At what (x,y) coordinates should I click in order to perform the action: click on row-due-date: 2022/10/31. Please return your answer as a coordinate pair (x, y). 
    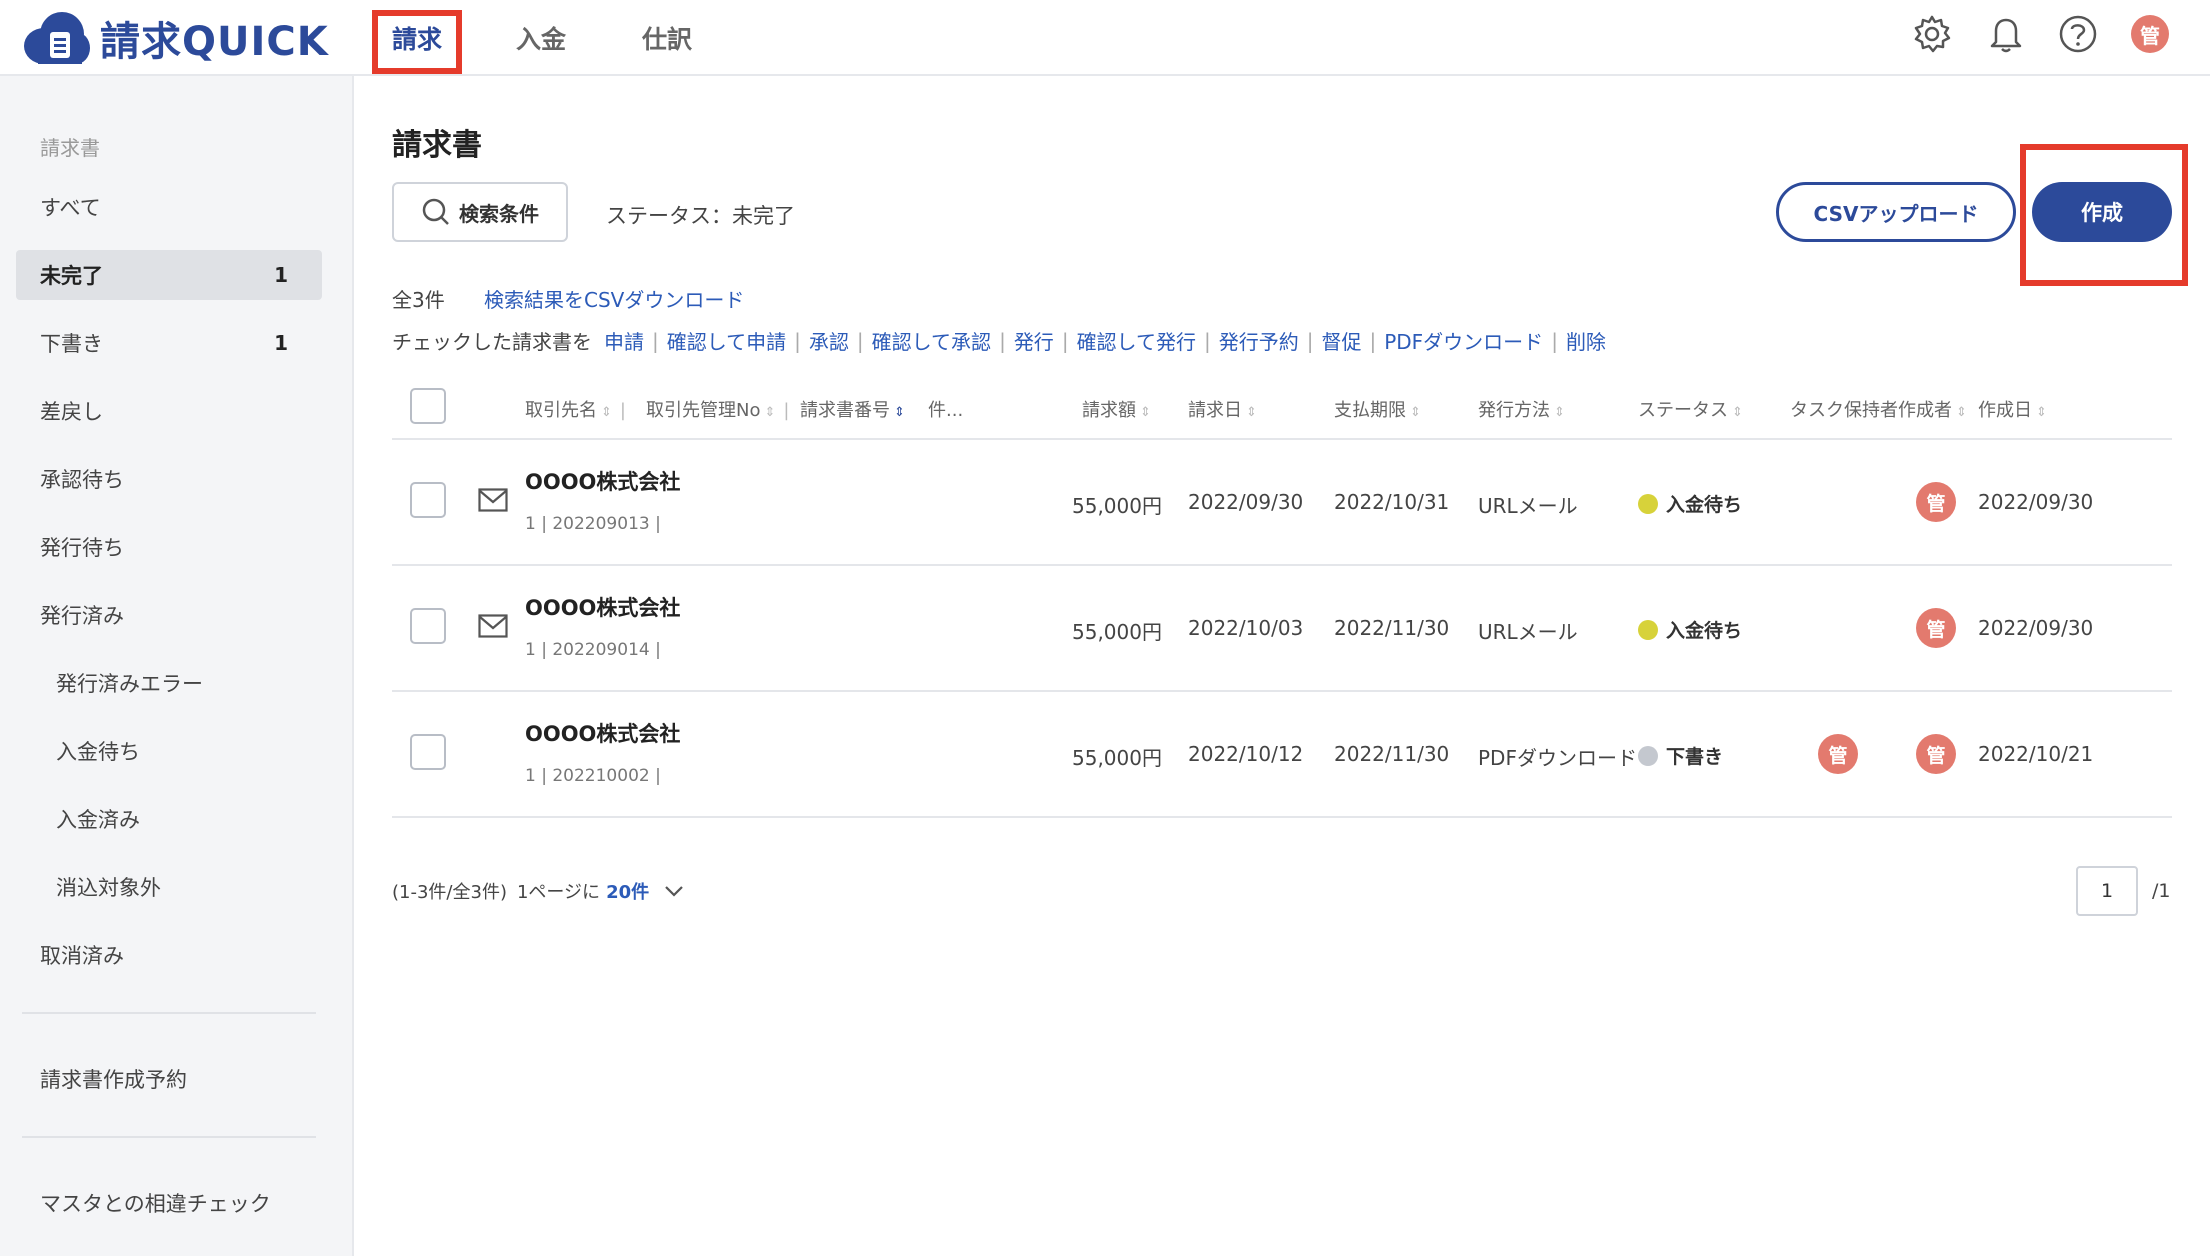
    Looking at the image, I should click on (1392, 502).